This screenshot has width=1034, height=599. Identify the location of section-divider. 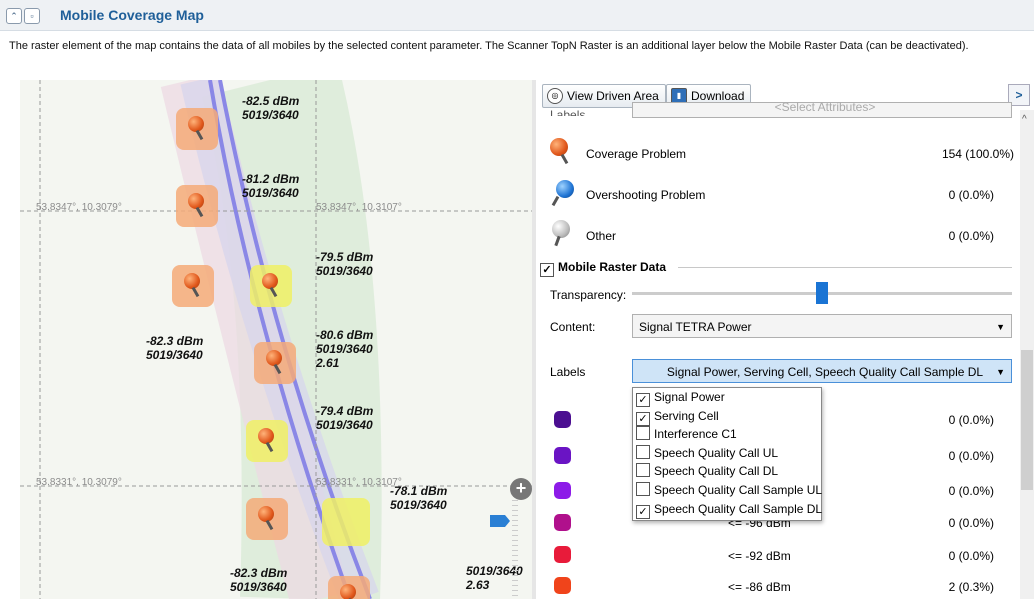
(845, 267).